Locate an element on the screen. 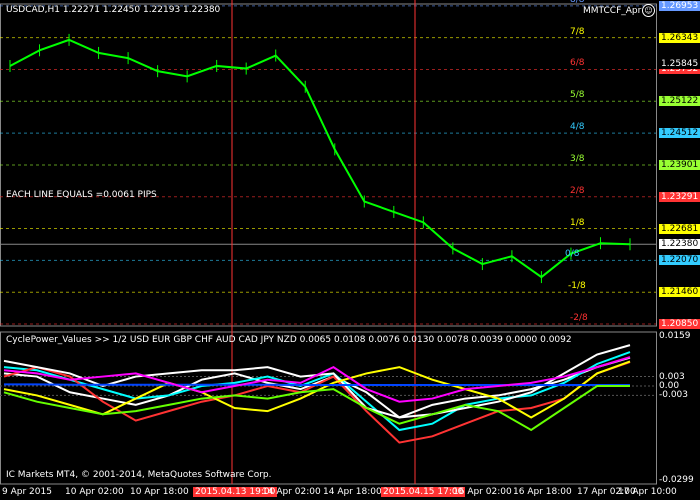  currency-label-aud: AUD is located at coordinates (224, 340).